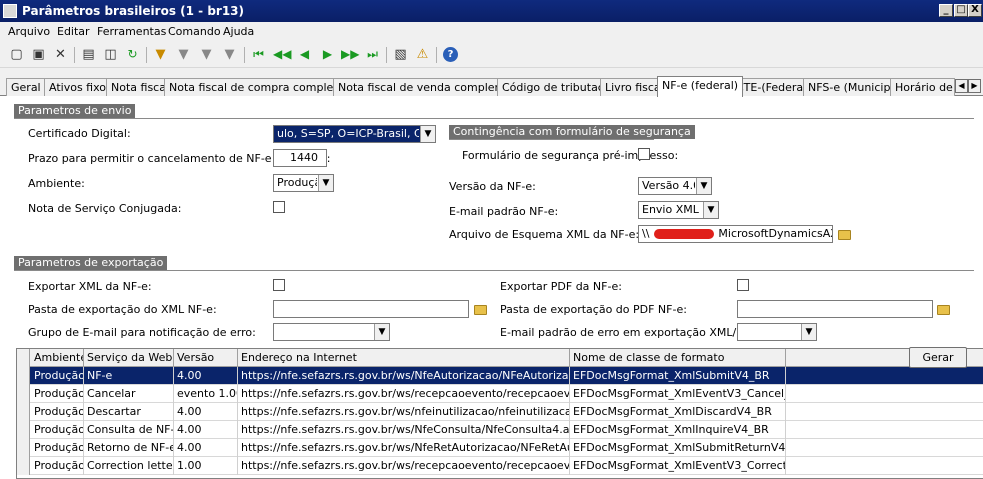  What do you see at coordinates (194, 31) in the screenshot?
I see `menu-comando: Comando` at bounding box center [194, 31].